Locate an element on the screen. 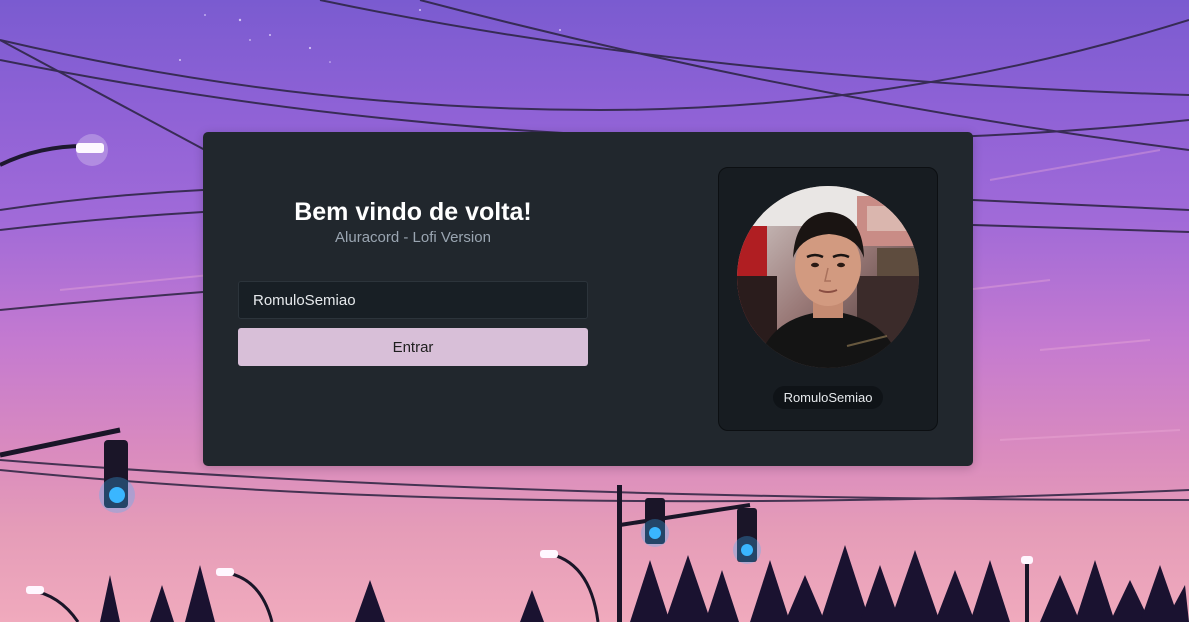 The image size is (1189, 622). profile-photo-panel: RomuloSemiao is located at coordinates (828, 299).